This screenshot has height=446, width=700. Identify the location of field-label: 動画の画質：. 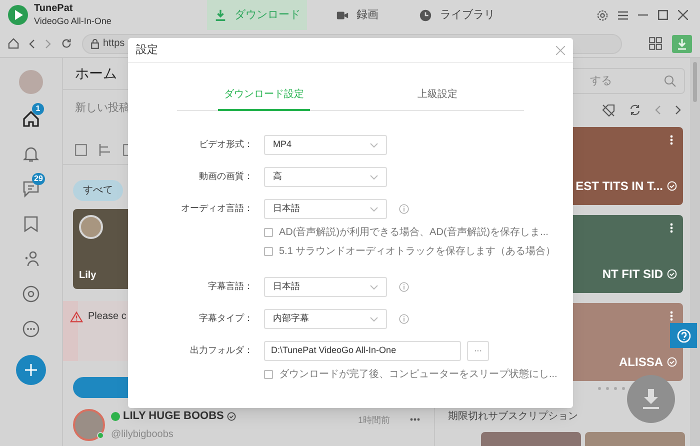
(226, 177).